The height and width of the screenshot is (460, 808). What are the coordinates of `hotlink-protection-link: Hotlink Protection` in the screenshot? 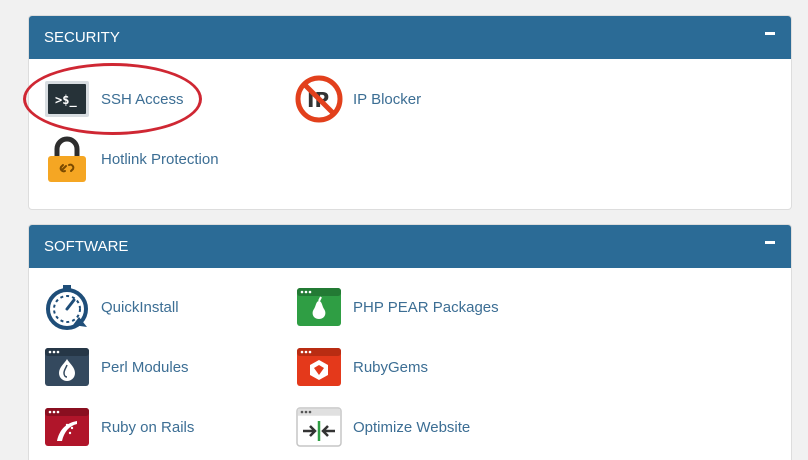 It's located at (131, 159).